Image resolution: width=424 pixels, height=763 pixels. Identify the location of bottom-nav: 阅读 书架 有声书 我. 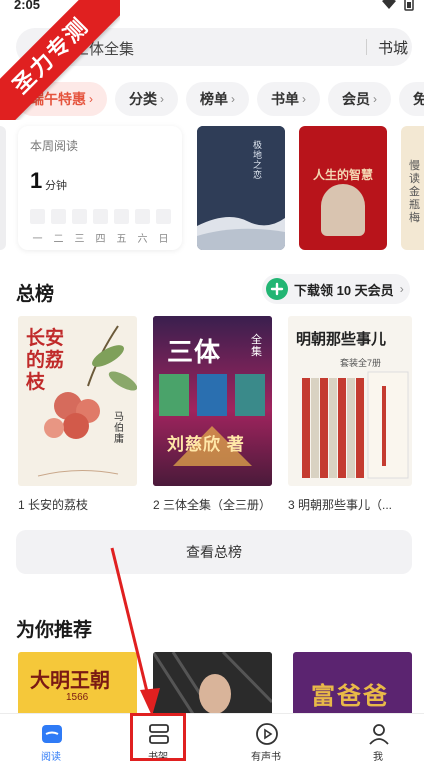
(212, 738).